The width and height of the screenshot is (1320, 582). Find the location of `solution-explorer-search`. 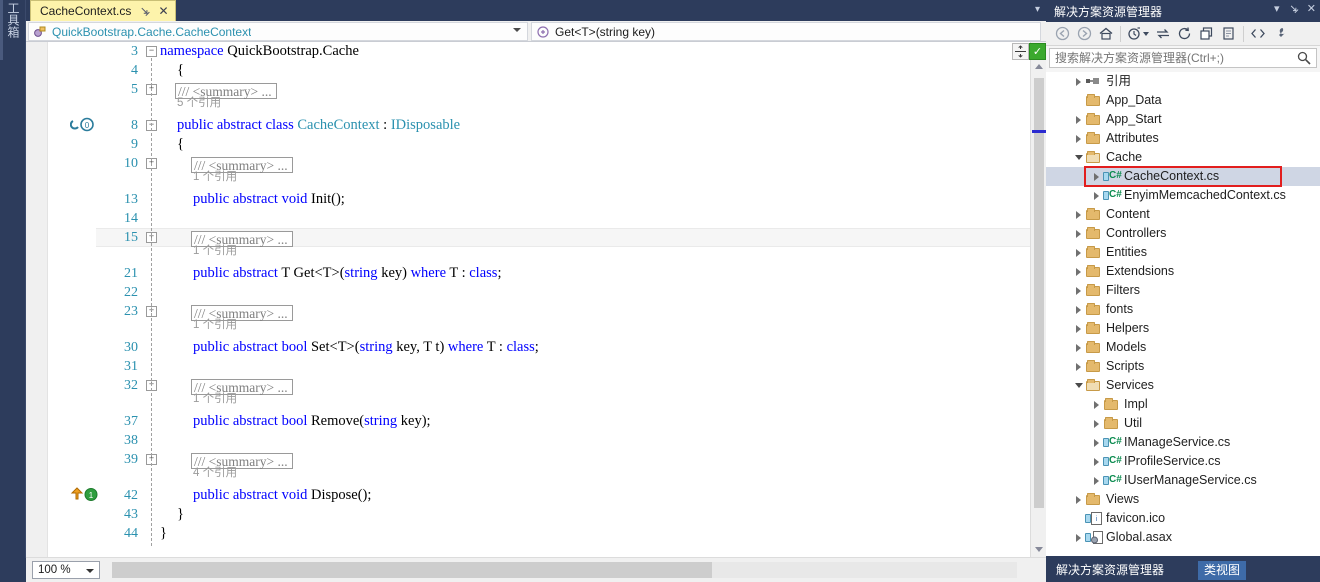

solution-explorer-search is located at coordinates (1183, 58).